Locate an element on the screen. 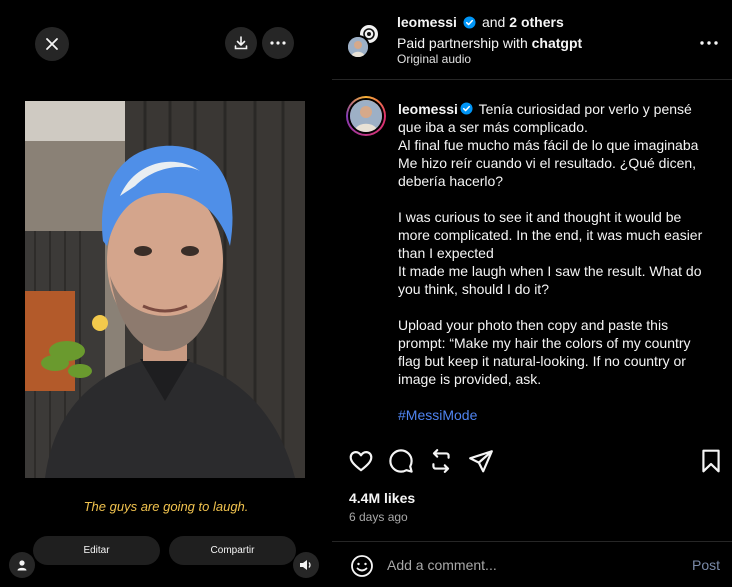 The height and width of the screenshot is (587, 732). post-more-button is located at coordinates (709, 41).